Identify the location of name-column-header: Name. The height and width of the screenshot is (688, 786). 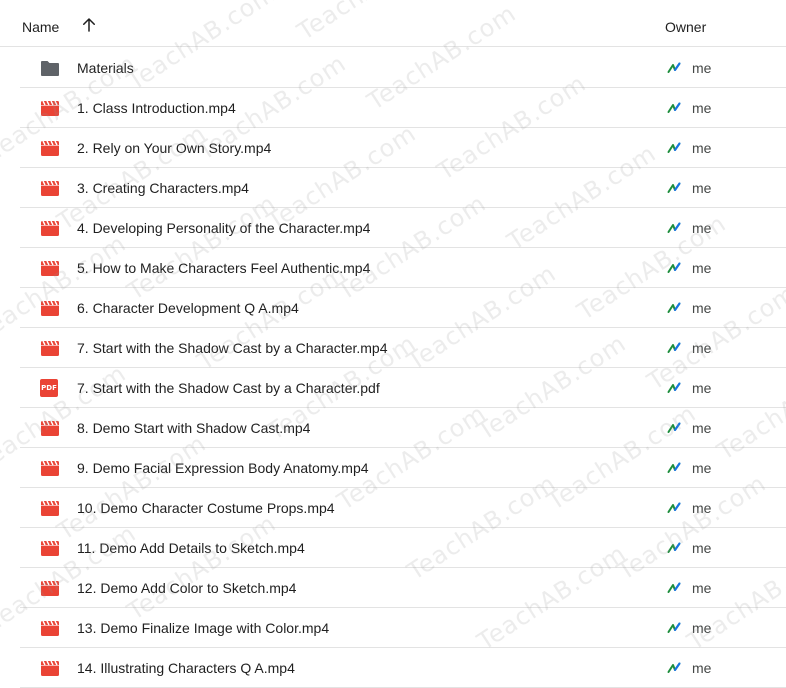
(40, 27).